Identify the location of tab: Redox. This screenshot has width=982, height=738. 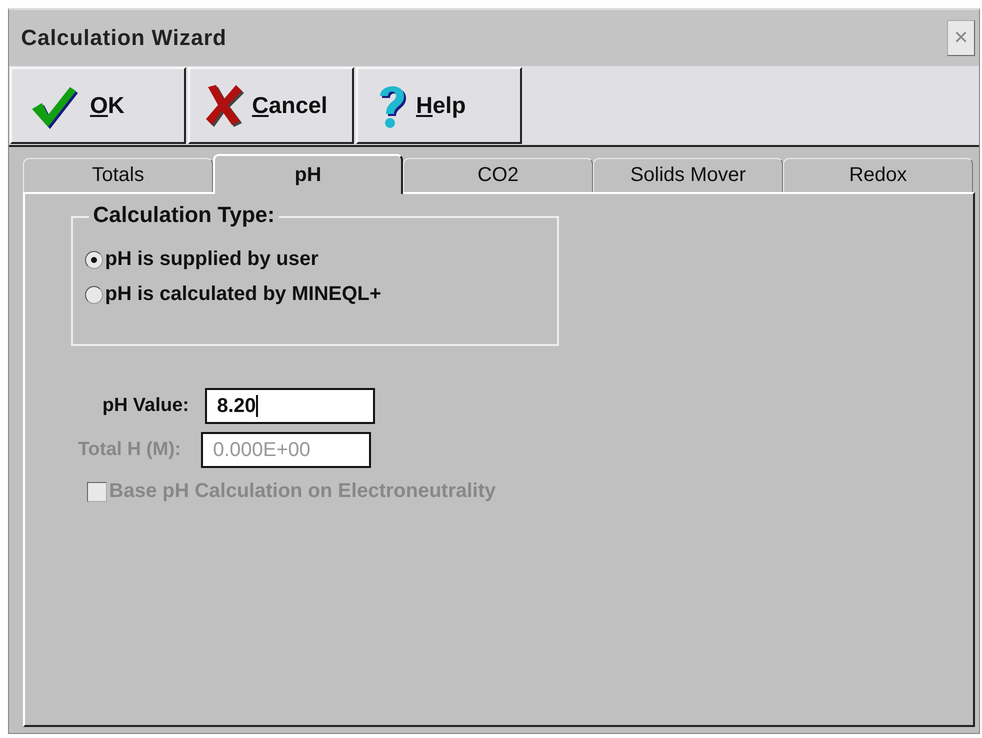
(878, 175).